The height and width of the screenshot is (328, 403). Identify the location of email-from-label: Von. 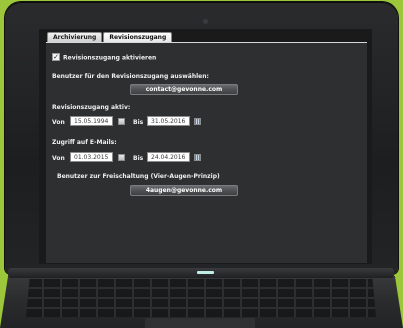
(58, 158).